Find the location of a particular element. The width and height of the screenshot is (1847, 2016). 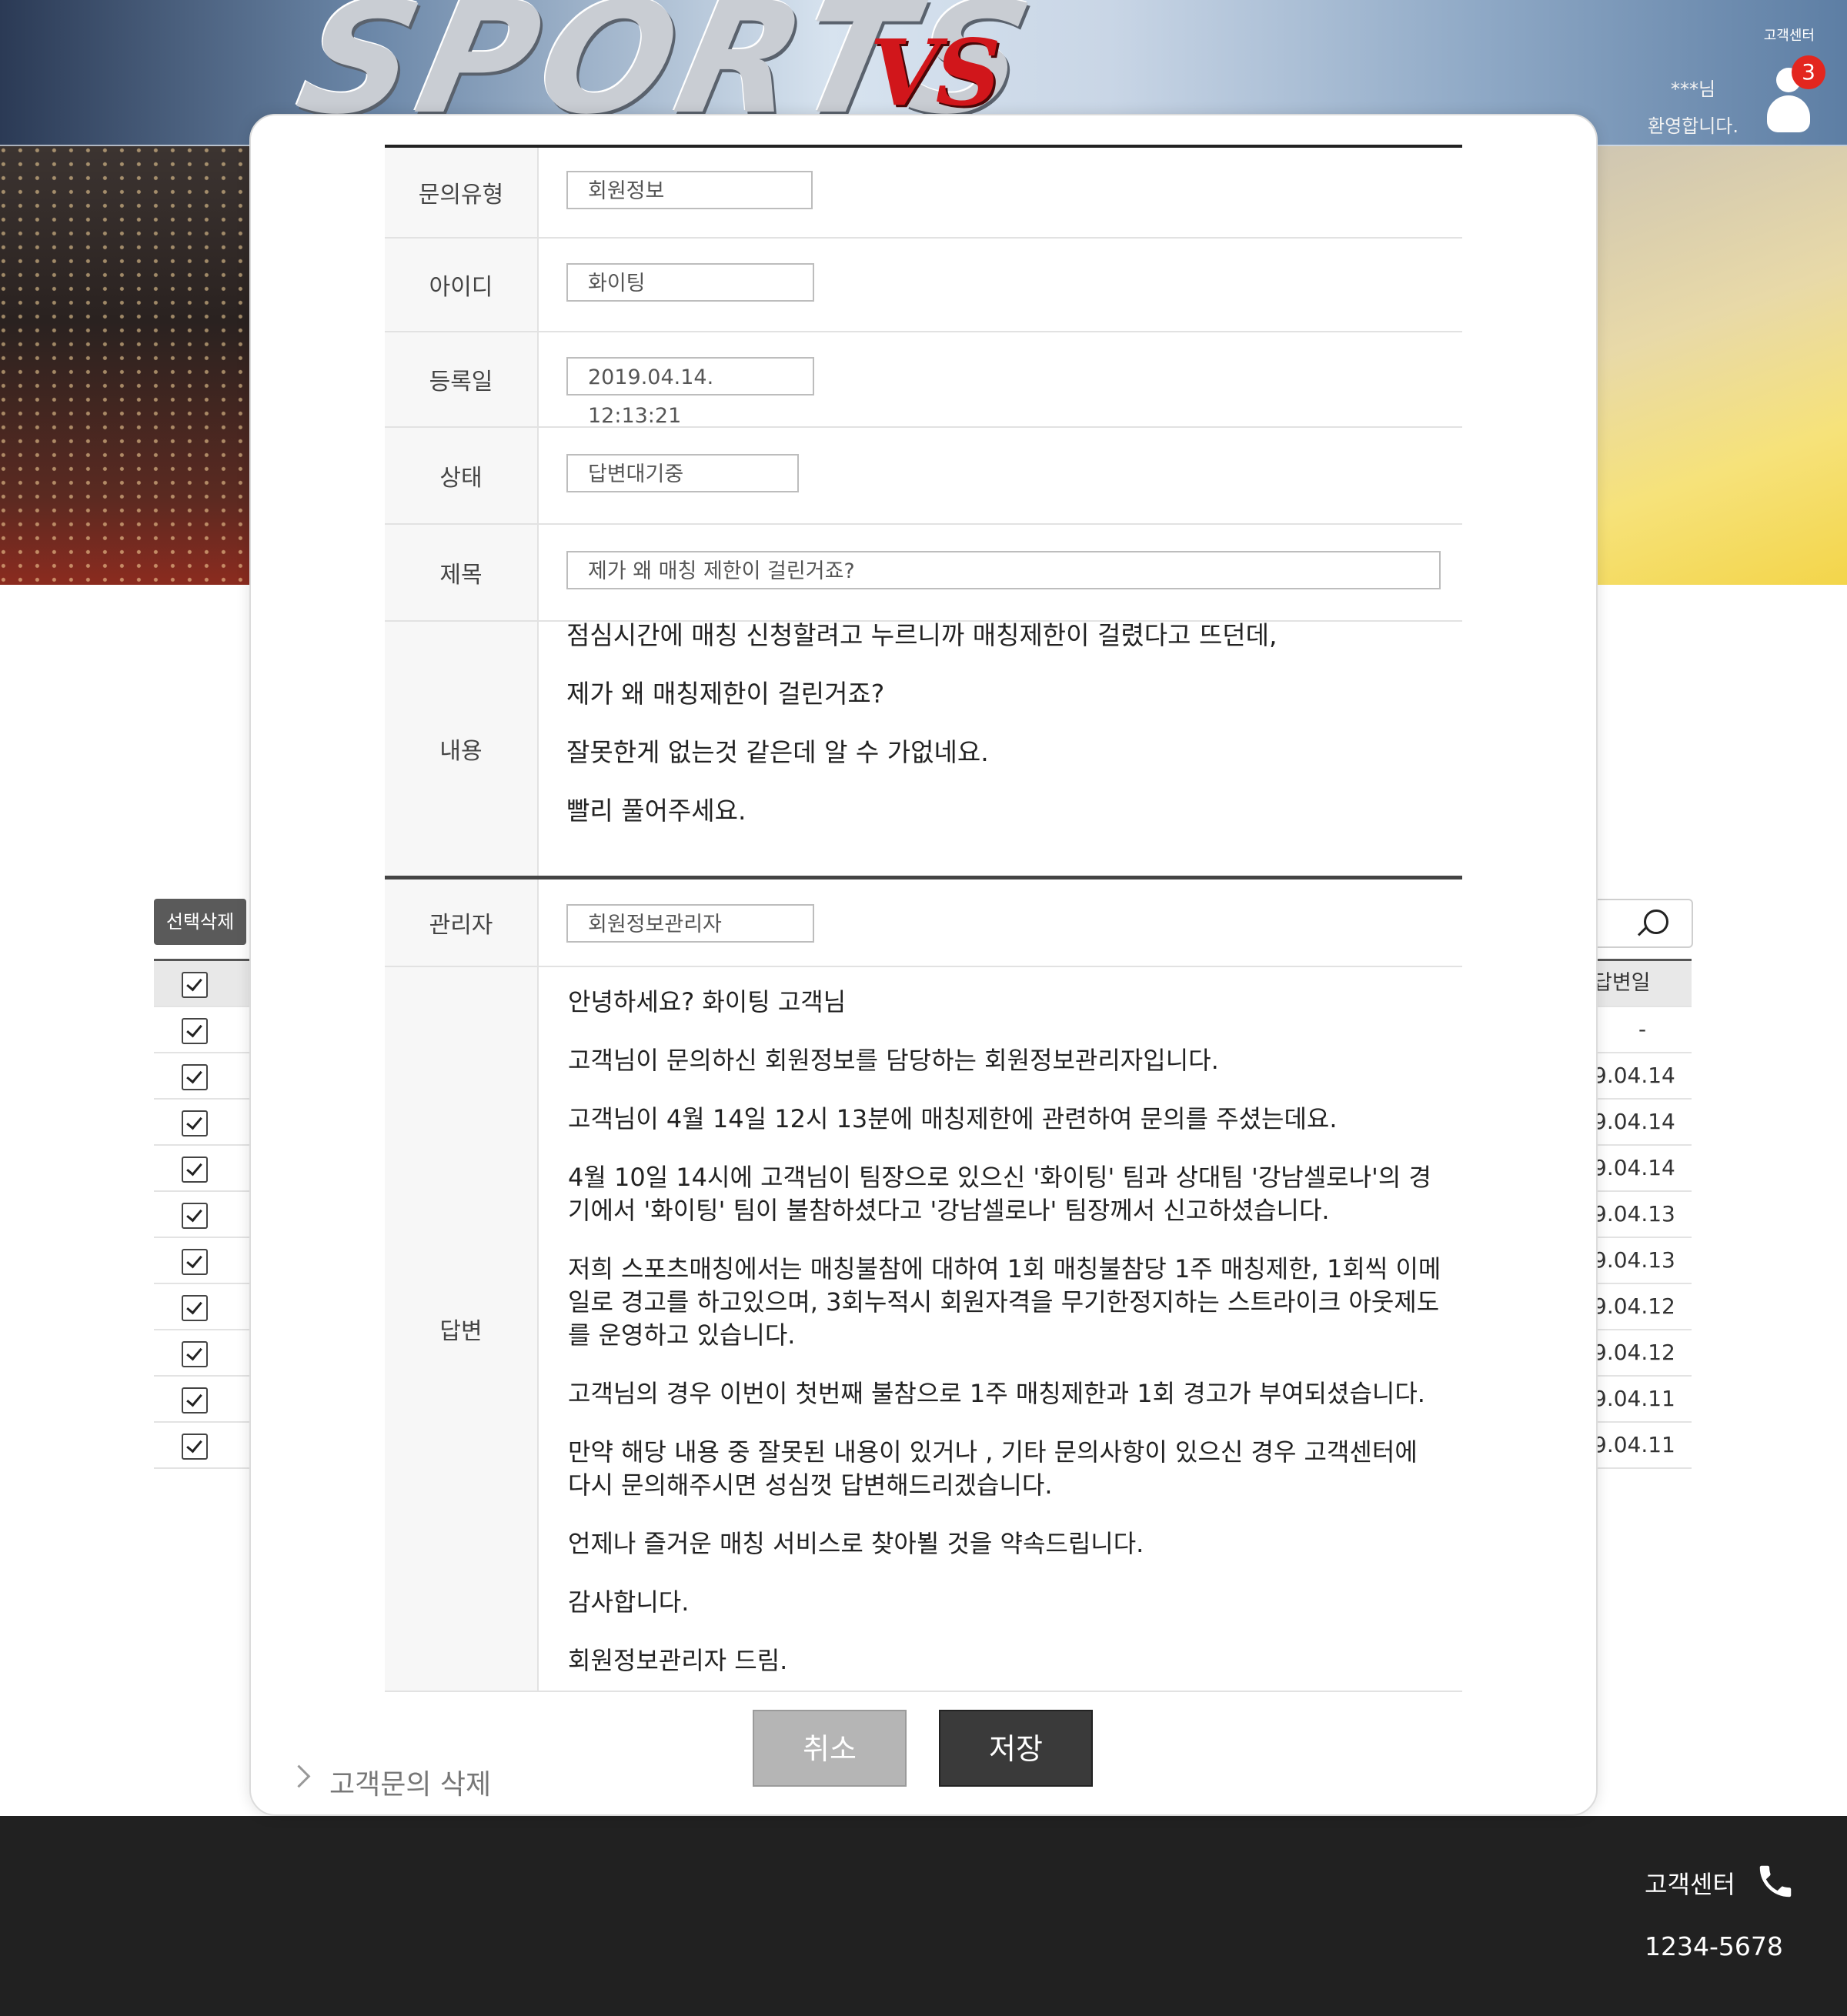

welcome-message: ***님 환영합니다. is located at coordinates (1693, 108).